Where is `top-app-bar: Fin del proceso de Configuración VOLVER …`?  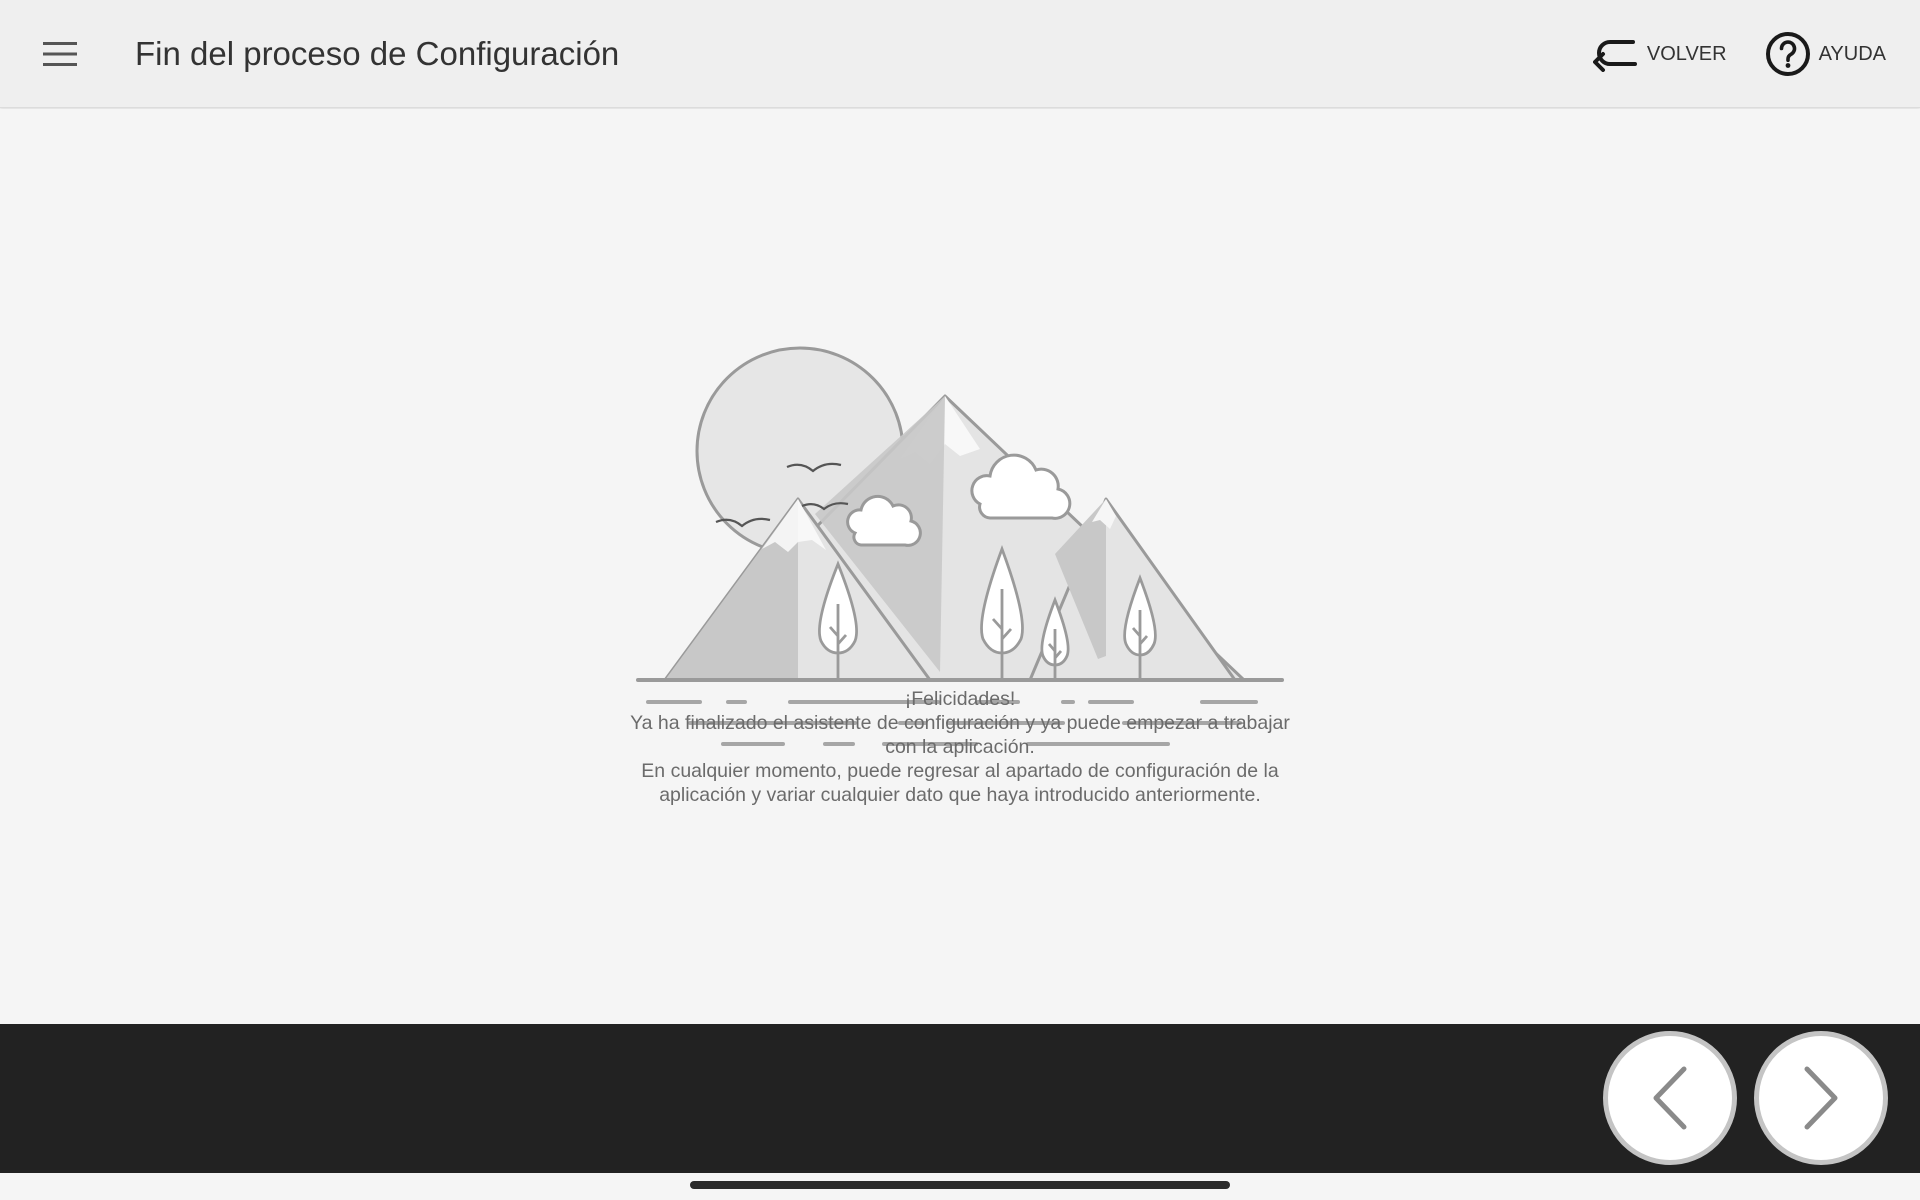 top-app-bar: Fin del proceso de Configuración VOLVER … is located at coordinates (960, 54).